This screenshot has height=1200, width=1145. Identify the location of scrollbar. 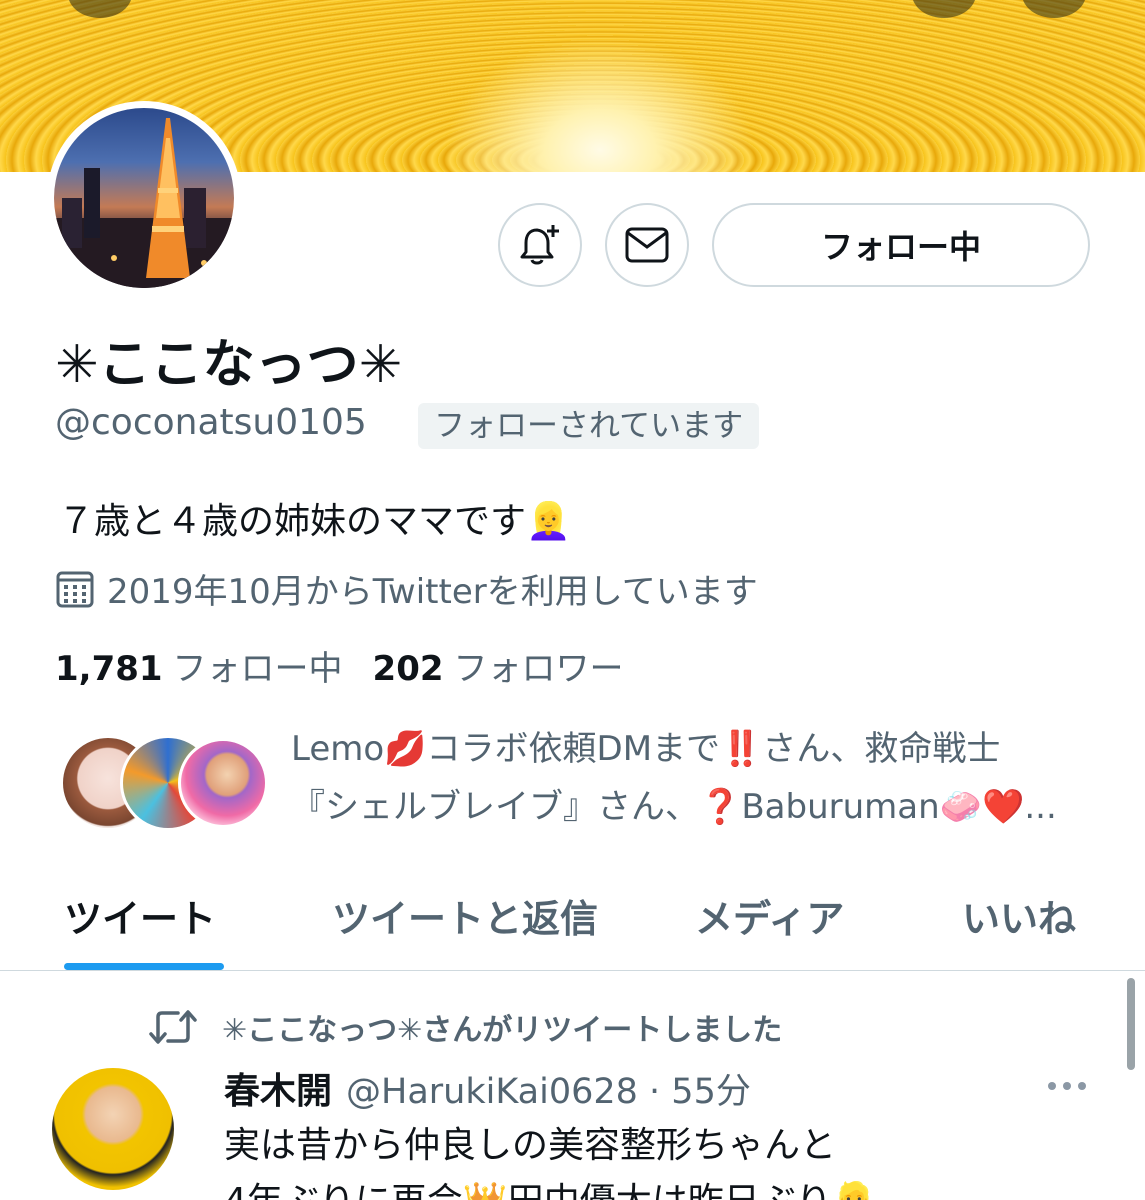
(1131, 1024).